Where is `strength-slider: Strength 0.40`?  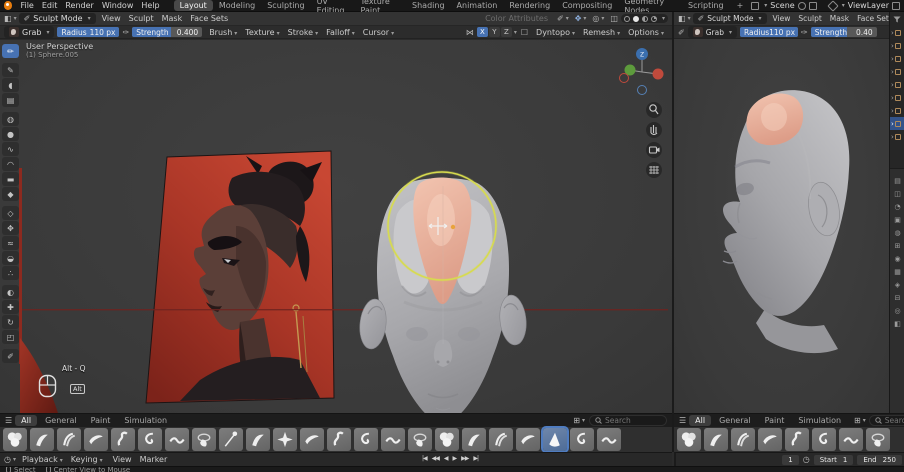
strength-slider: Strength 0.40 is located at coordinates (843, 32).